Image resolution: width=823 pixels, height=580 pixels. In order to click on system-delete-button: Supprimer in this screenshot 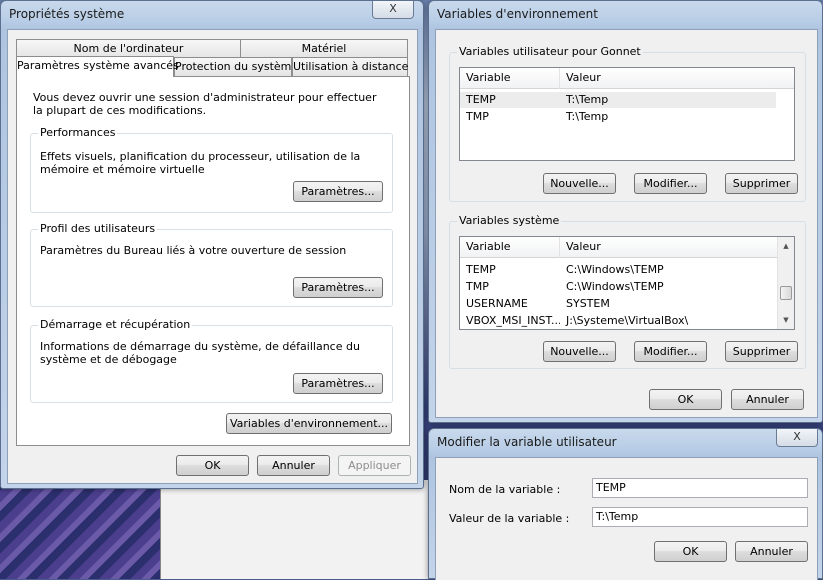, I will do `click(761, 351)`.